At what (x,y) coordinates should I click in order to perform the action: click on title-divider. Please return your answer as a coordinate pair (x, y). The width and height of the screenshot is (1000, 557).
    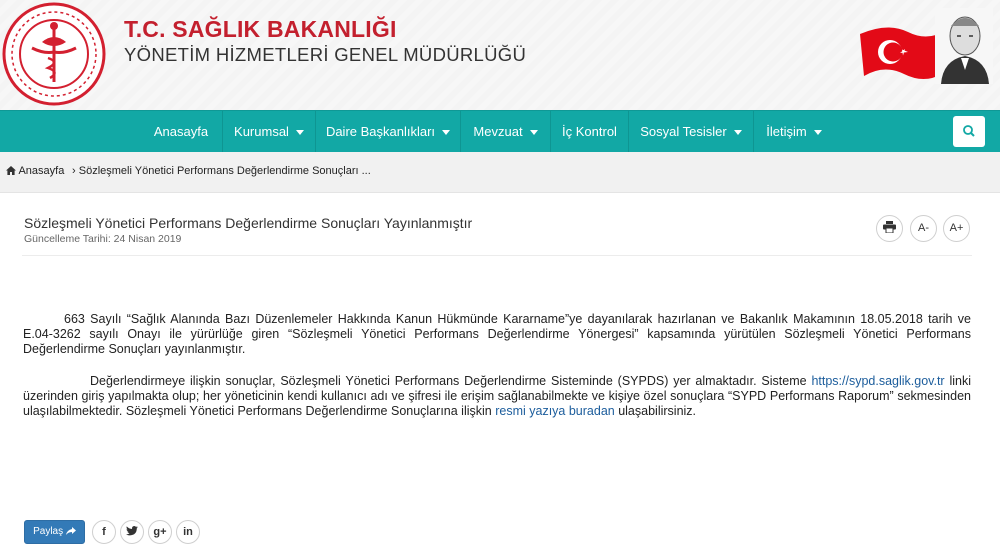
    Looking at the image, I should click on (497, 255).